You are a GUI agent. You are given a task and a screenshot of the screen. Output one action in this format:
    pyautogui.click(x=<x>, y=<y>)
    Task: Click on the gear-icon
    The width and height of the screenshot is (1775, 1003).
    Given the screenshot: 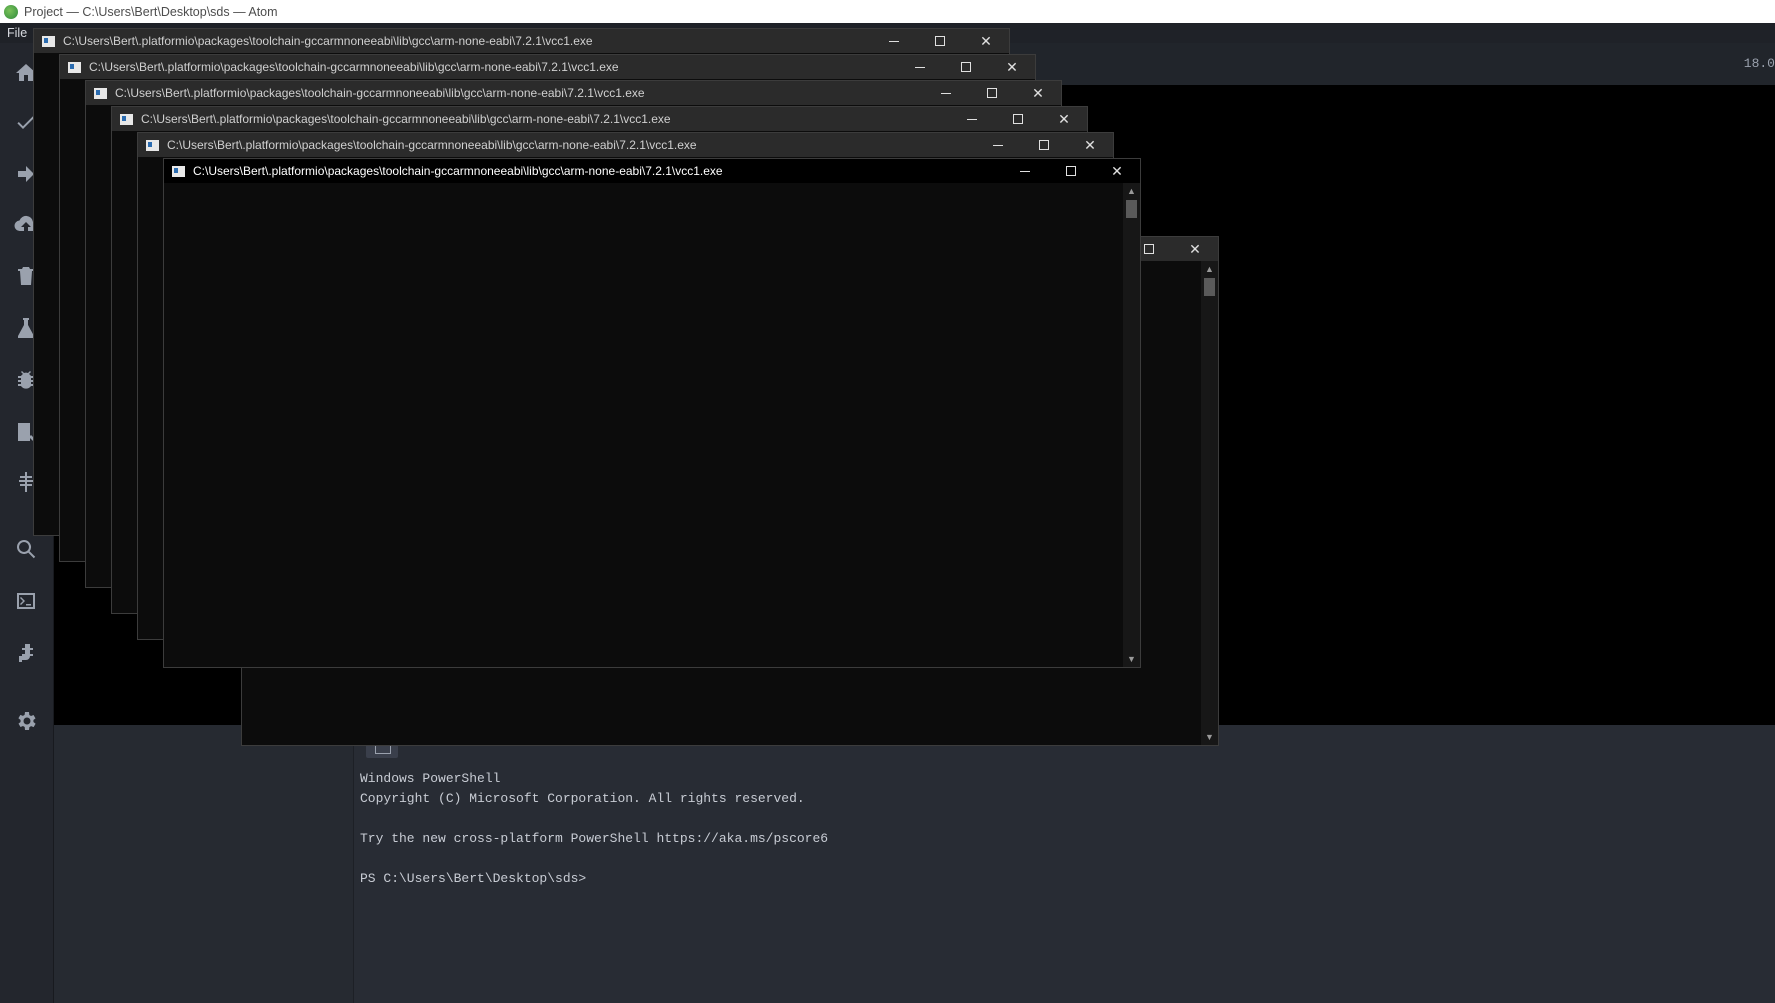 What is the action you would take?
    pyautogui.click(x=26, y=721)
    